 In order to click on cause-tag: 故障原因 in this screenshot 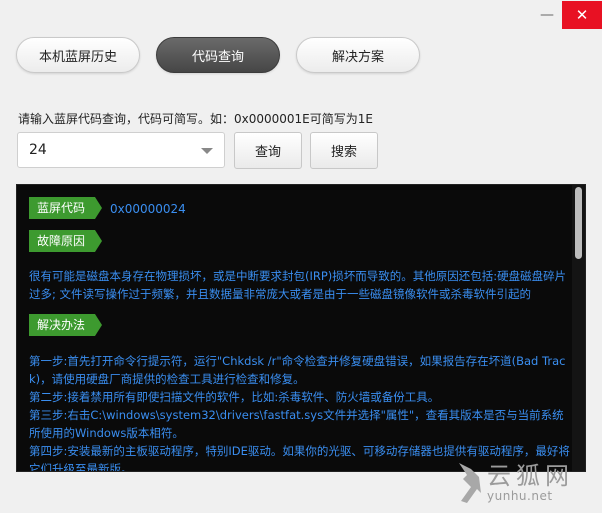, I will do `click(66, 241)`.